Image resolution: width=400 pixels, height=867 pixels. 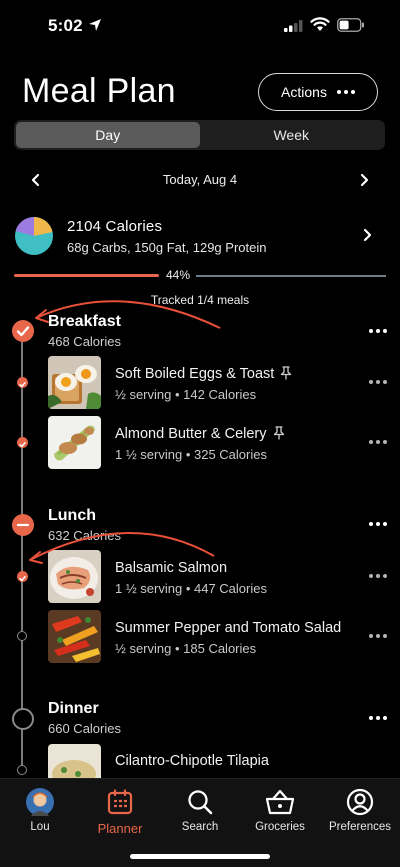 I want to click on basket-icon, so click(x=280, y=802).